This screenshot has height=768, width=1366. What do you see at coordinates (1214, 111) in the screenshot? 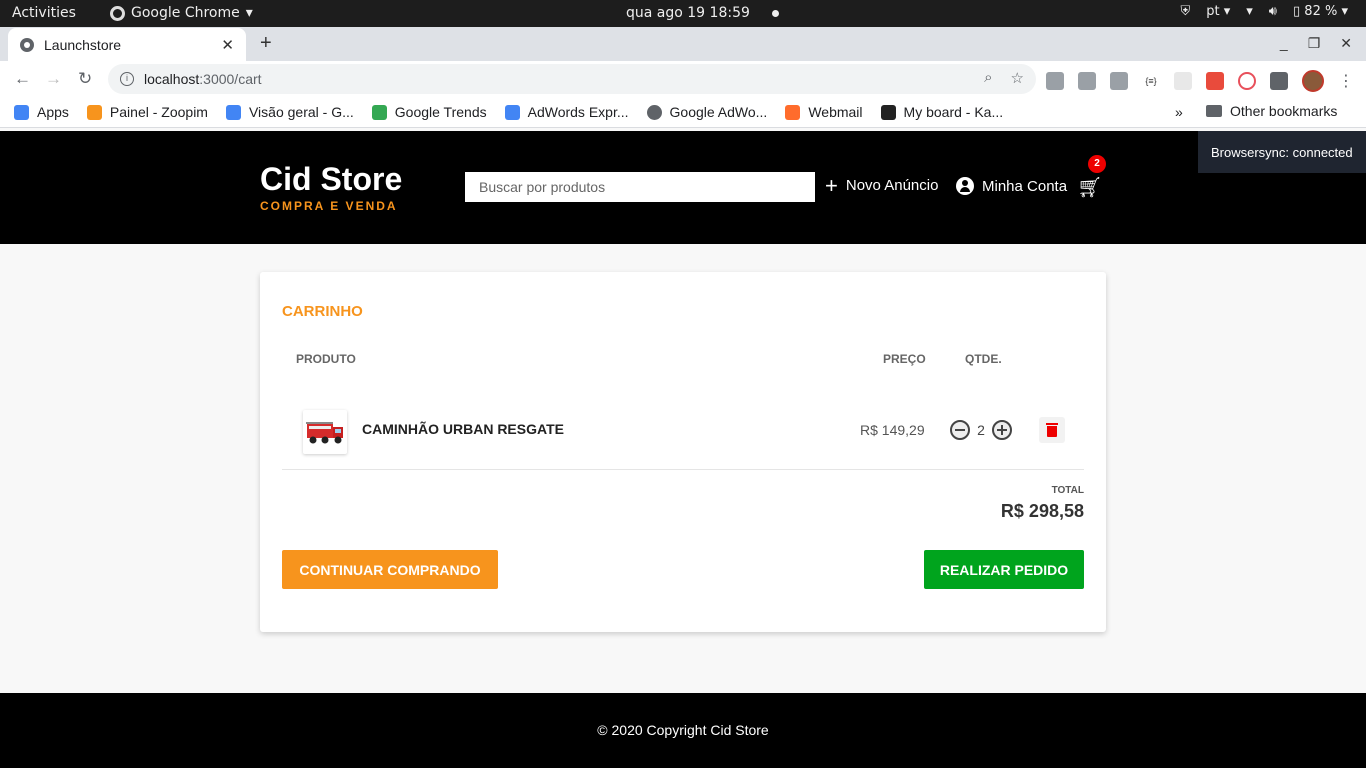
I see `folder-icon` at bounding box center [1214, 111].